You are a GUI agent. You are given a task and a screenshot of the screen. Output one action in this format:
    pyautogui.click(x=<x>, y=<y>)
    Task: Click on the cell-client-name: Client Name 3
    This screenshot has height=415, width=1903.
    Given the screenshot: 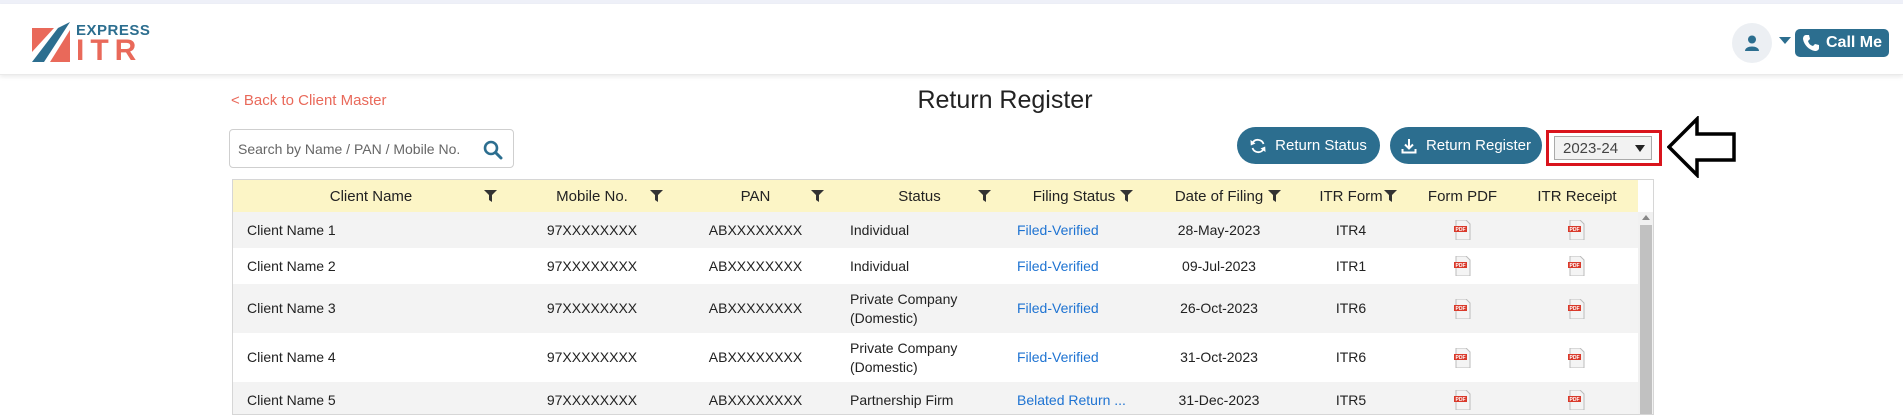 What is the action you would take?
    pyautogui.click(x=291, y=308)
    